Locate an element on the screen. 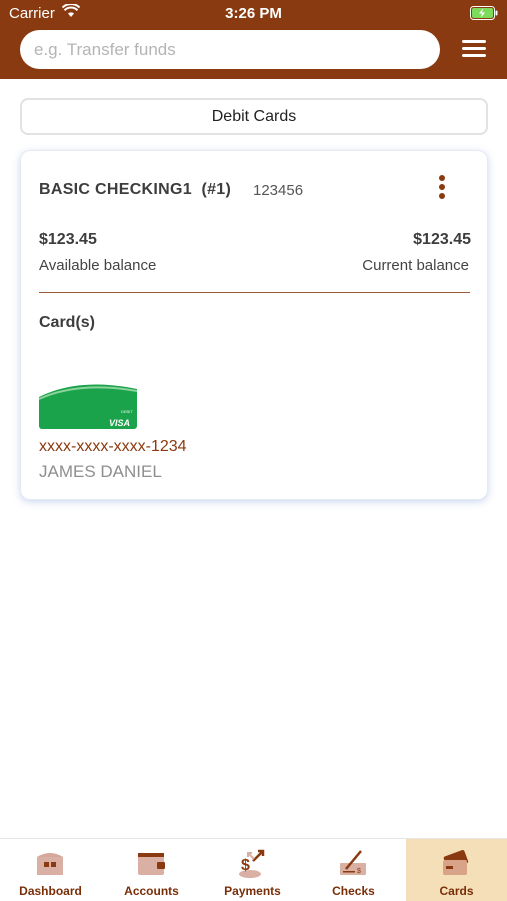  hamburger-menu-icon is located at coordinates (474, 50).